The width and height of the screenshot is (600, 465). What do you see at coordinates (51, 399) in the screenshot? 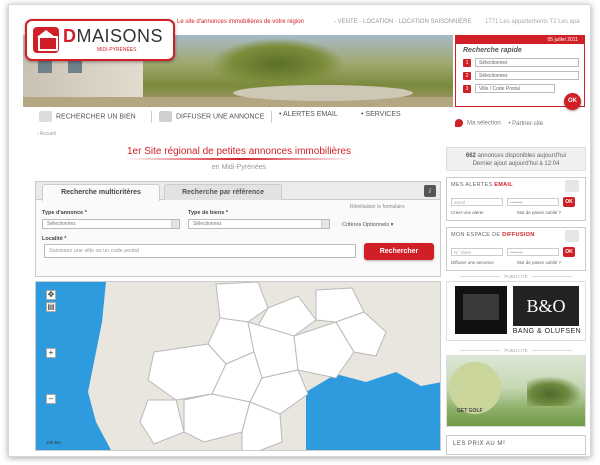
I see `zoom-out-button: –` at bounding box center [51, 399].